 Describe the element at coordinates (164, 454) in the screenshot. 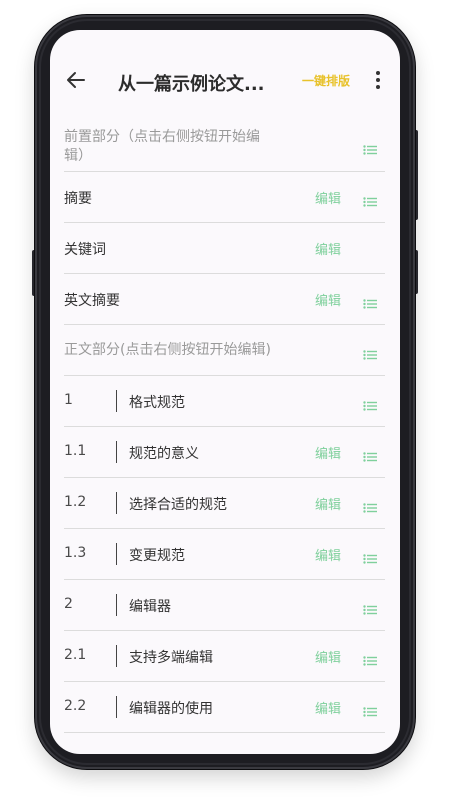

I see `outline-heading: 规范的意义` at that location.